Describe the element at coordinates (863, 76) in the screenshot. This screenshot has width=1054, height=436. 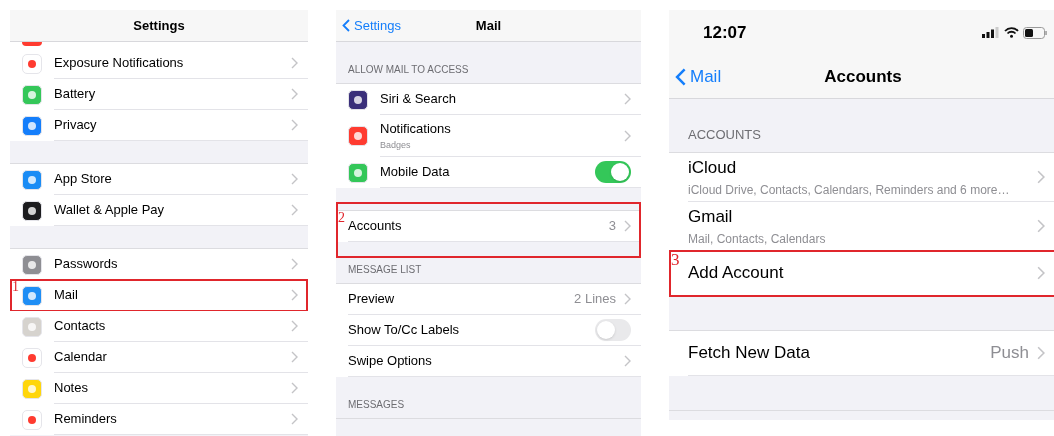
I see `screen-title: Accounts` at that location.